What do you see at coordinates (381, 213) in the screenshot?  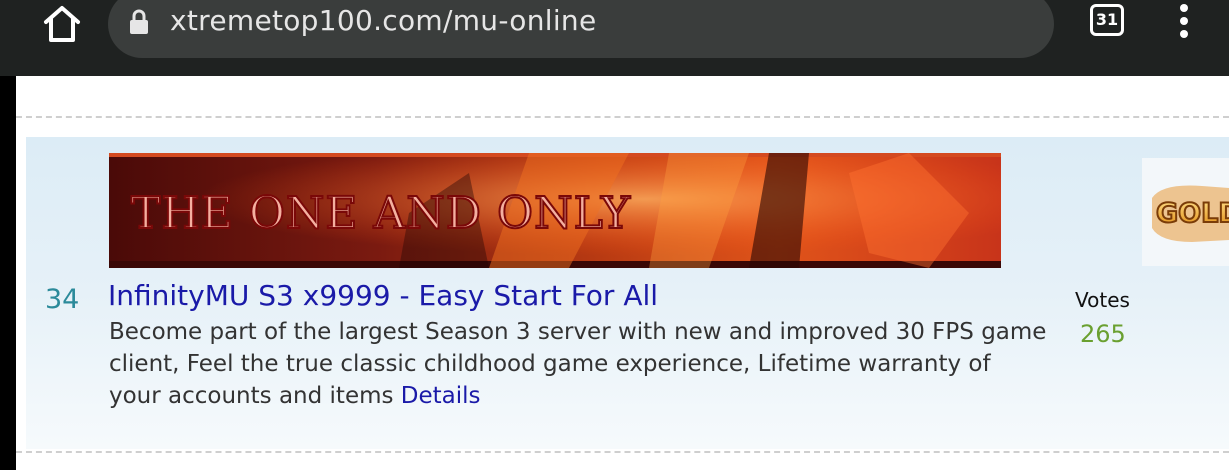 I see `banner-text: THE ONE AND ONLY` at bounding box center [381, 213].